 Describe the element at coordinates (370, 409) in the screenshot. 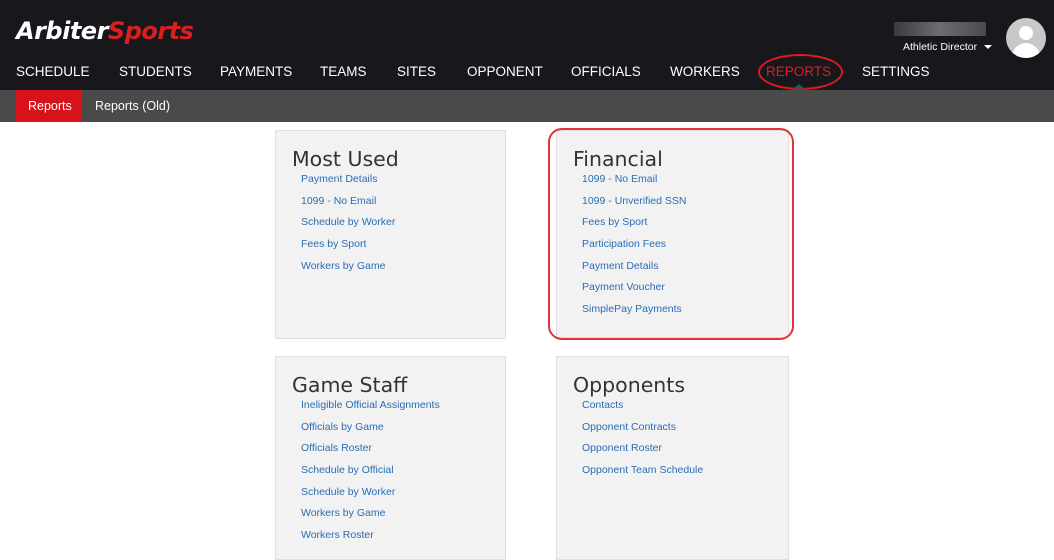

I see `link-ineligible-official-assignments: Ineligible Official Assignments` at that location.